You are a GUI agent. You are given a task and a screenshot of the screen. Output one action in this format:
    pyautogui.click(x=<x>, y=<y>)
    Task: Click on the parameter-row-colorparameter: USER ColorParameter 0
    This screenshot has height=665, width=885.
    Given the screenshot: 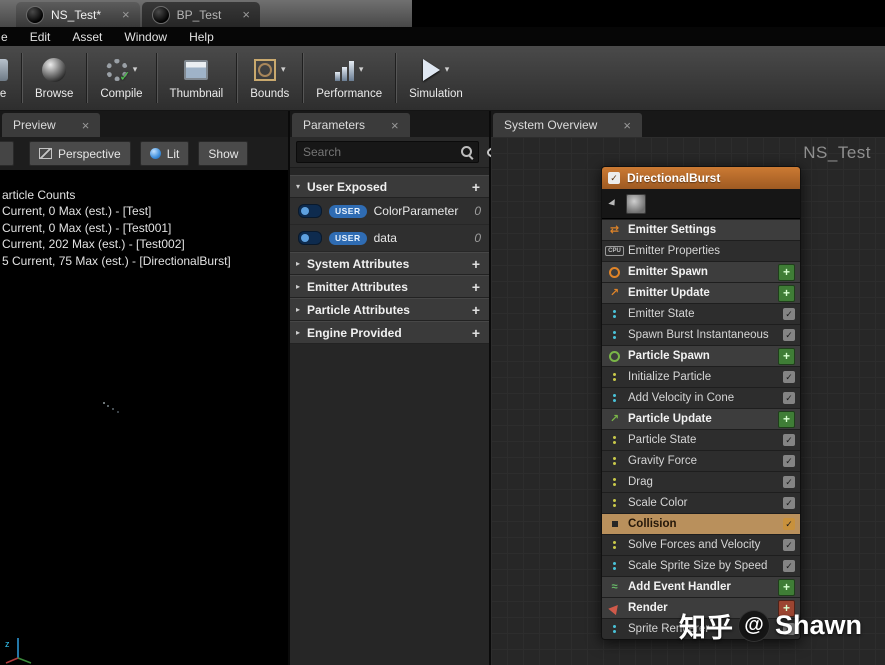 What is the action you would take?
    pyautogui.click(x=389, y=211)
    